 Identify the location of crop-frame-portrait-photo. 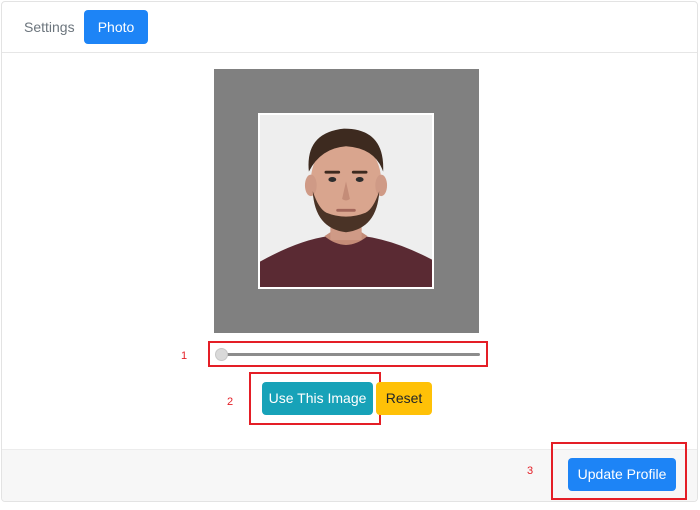
(346, 201).